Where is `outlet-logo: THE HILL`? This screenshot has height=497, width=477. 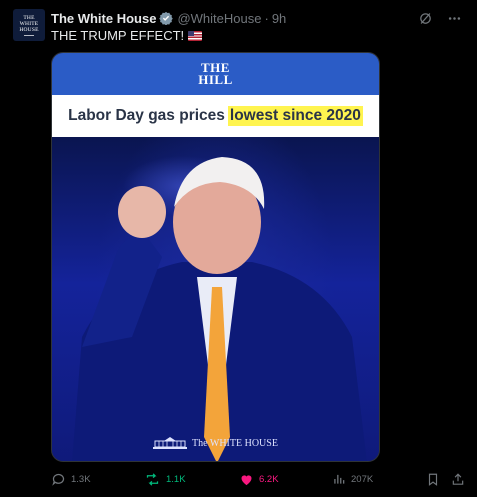 outlet-logo: THE HILL is located at coordinates (215, 74).